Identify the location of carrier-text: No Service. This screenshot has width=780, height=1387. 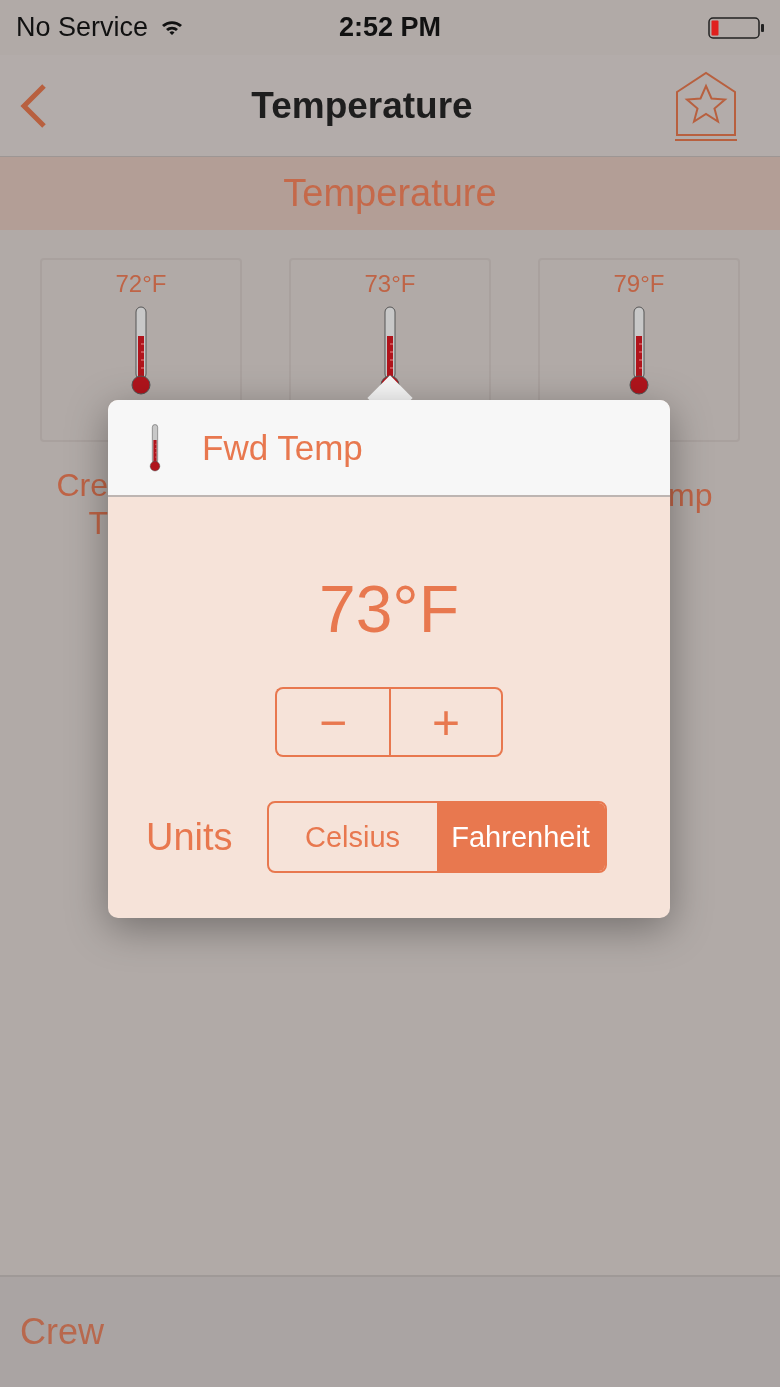
(82, 27).